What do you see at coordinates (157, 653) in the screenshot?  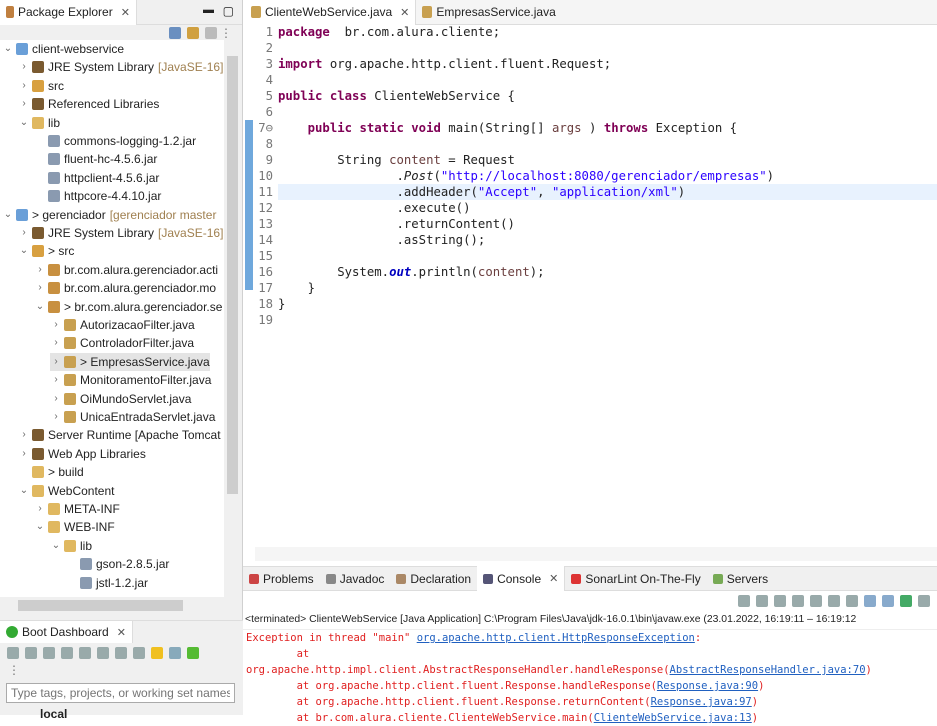 I see `lightbulb-icon` at bounding box center [157, 653].